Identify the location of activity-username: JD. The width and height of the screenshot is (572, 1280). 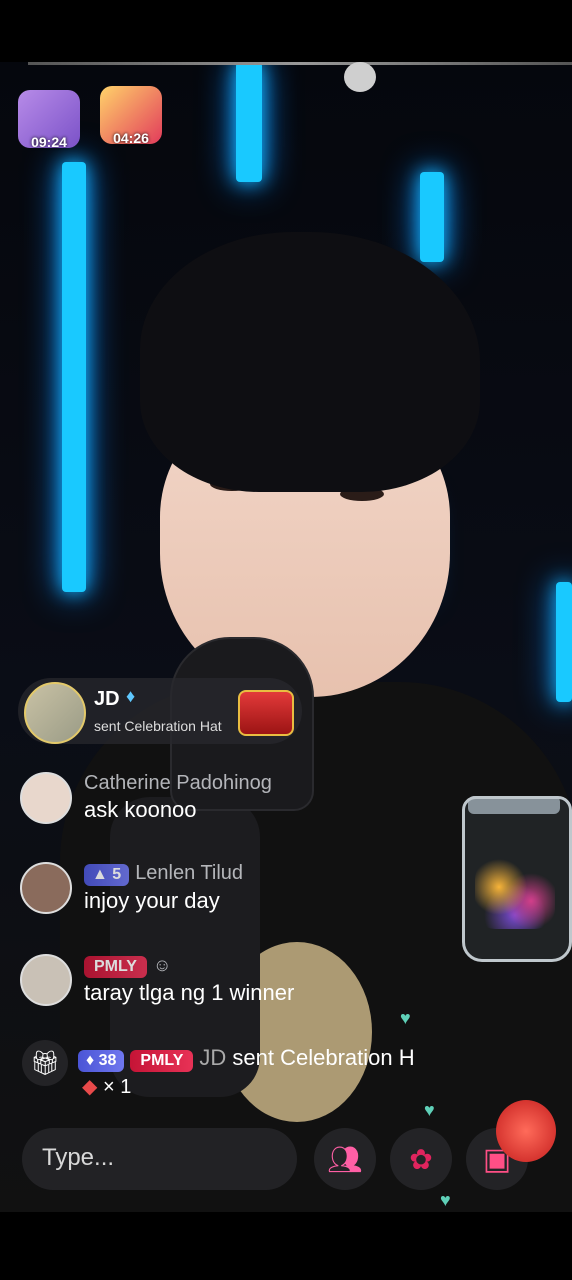
(212, 1057).